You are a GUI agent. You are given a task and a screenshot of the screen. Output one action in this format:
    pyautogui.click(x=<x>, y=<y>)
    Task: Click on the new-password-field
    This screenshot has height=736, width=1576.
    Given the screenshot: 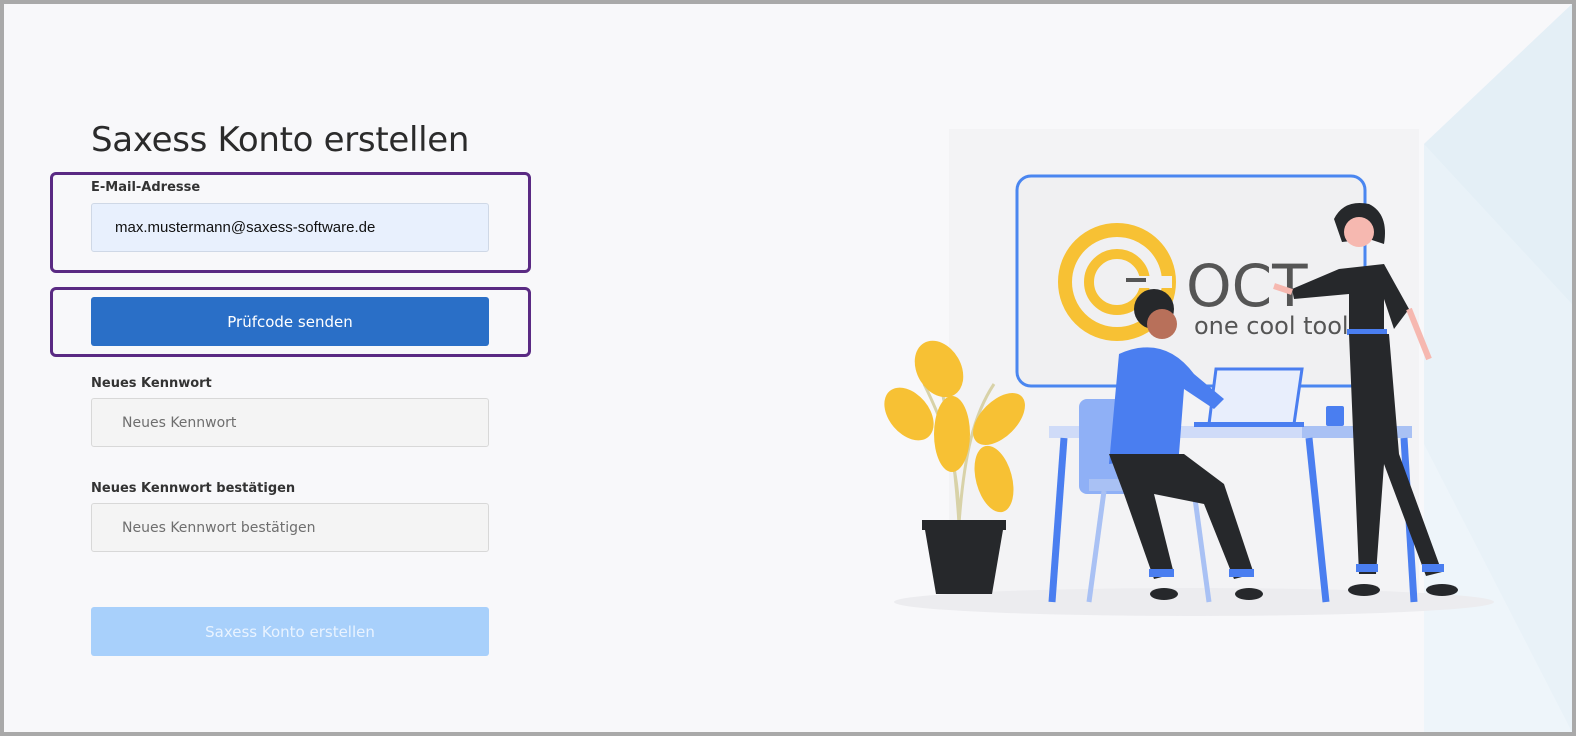 What is the action you would take?
    pyautogui.click(x=290, y=422)
    